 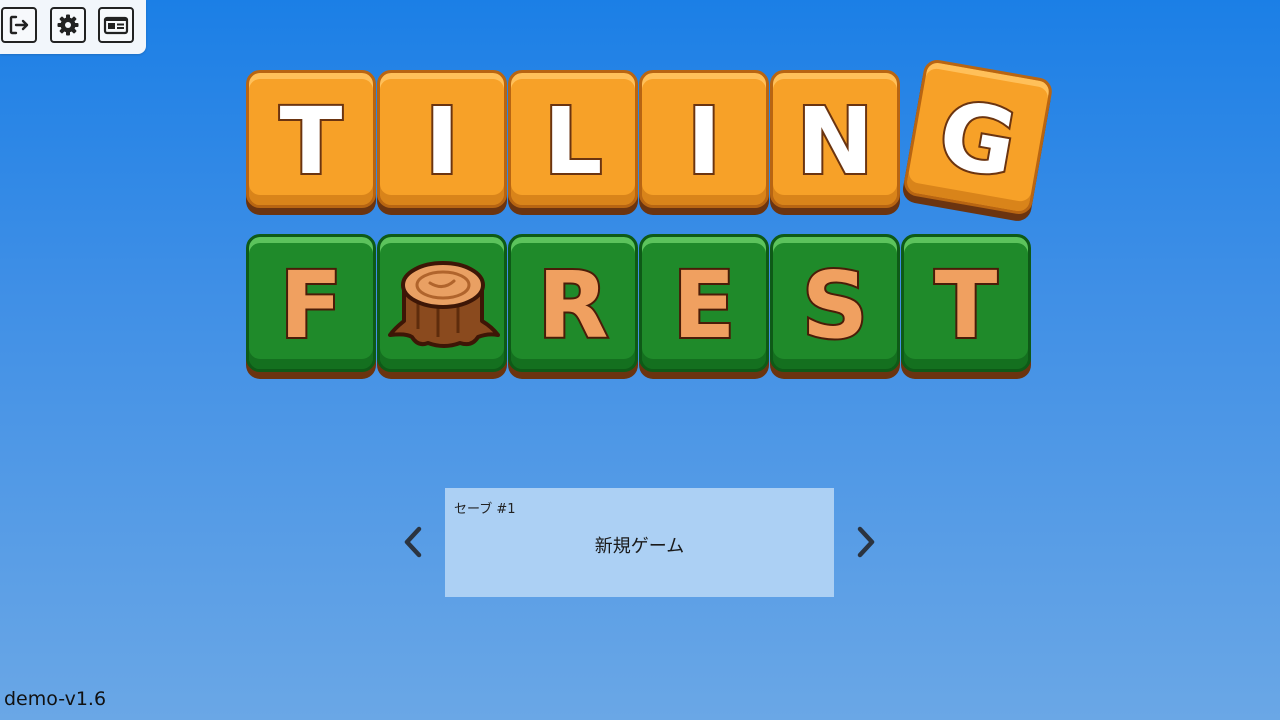 I want to click on title-tile-e: E, so click(x=704, y=303).